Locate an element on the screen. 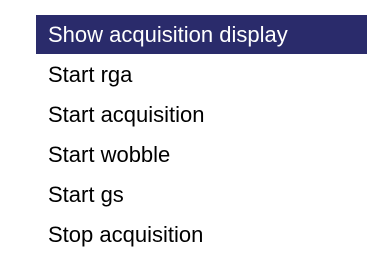 The width and height of the screenshot is (380, 273). menu-item-start-gs: Start gs is located at coordinates (201, 194).